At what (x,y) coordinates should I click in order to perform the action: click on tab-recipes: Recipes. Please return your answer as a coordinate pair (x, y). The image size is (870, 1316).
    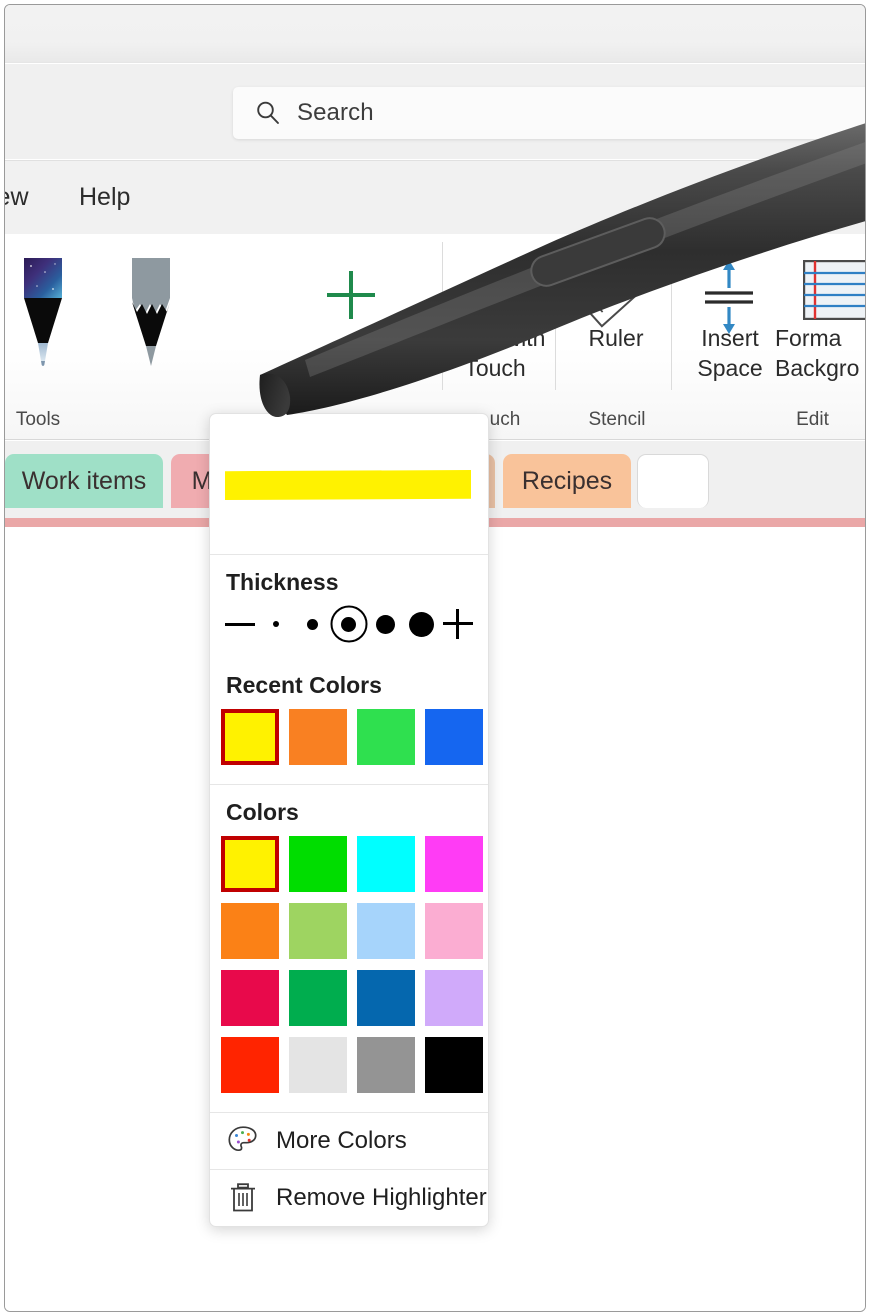
    Looking at the image, I should click on (567, 481).